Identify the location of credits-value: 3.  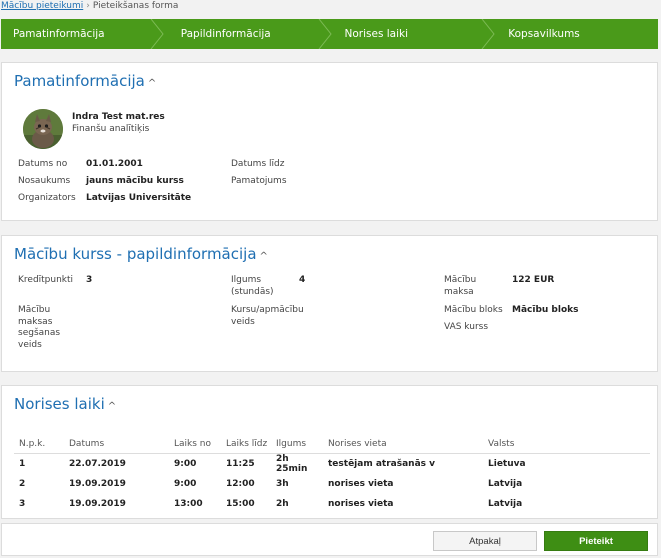
(89, 280).